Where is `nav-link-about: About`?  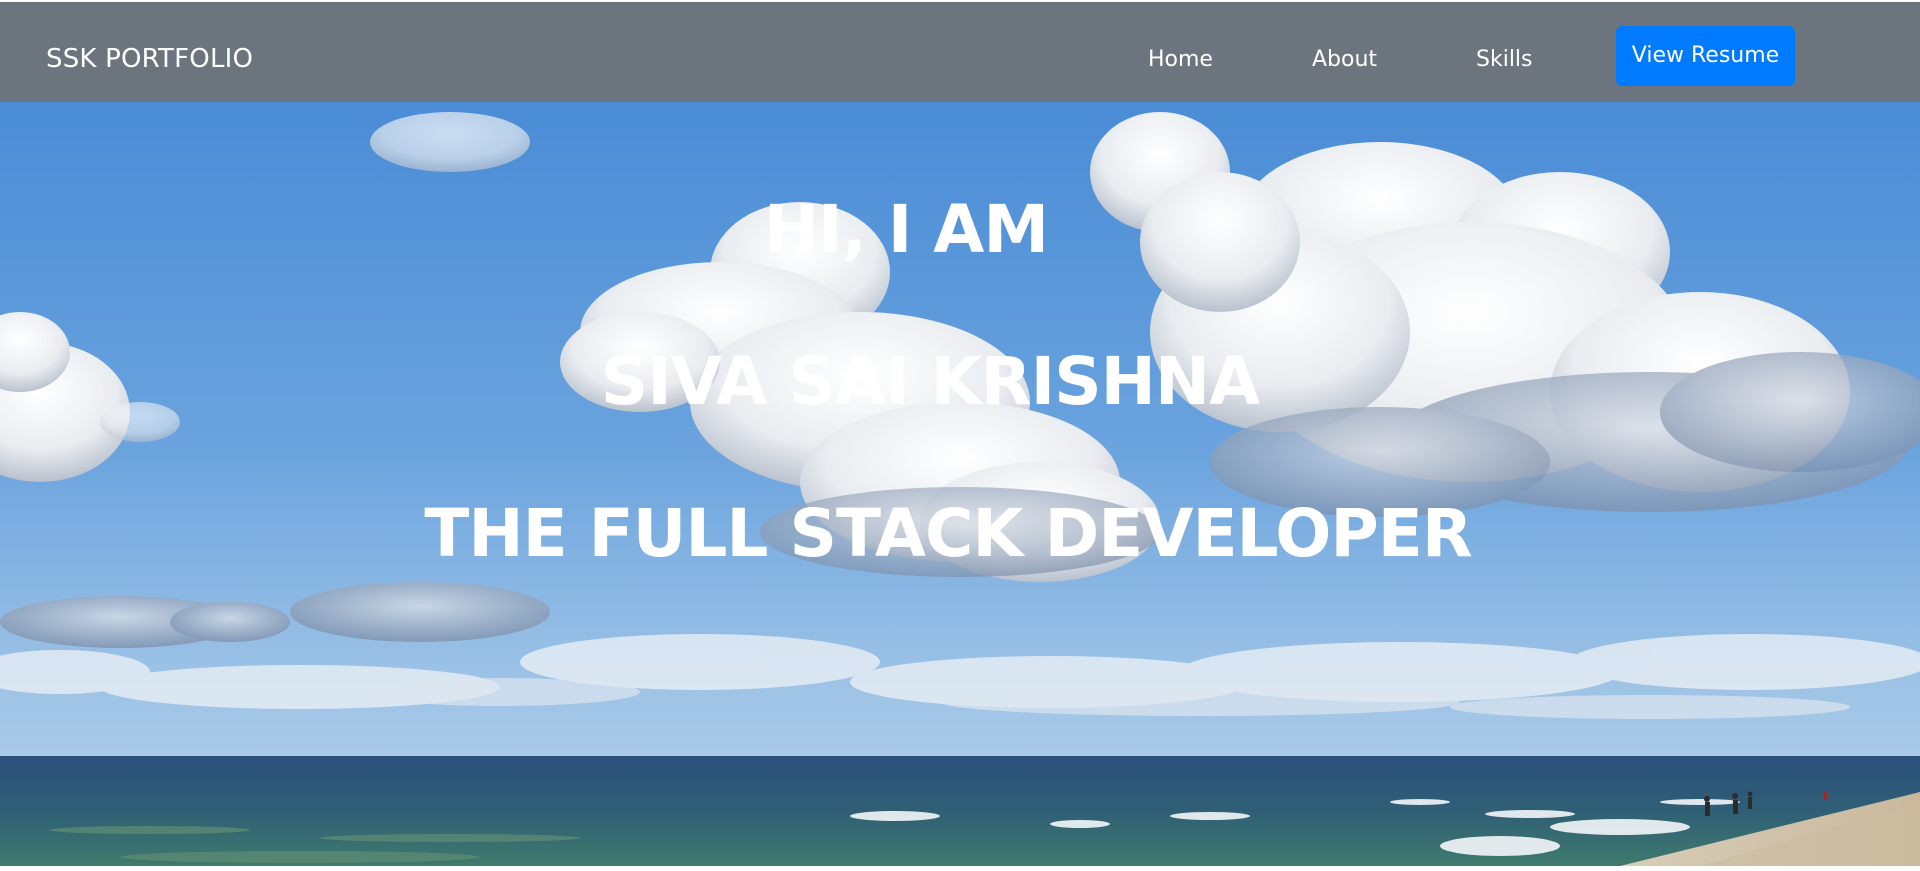 nav-link-about: About is located at coordinates (1344, 60).